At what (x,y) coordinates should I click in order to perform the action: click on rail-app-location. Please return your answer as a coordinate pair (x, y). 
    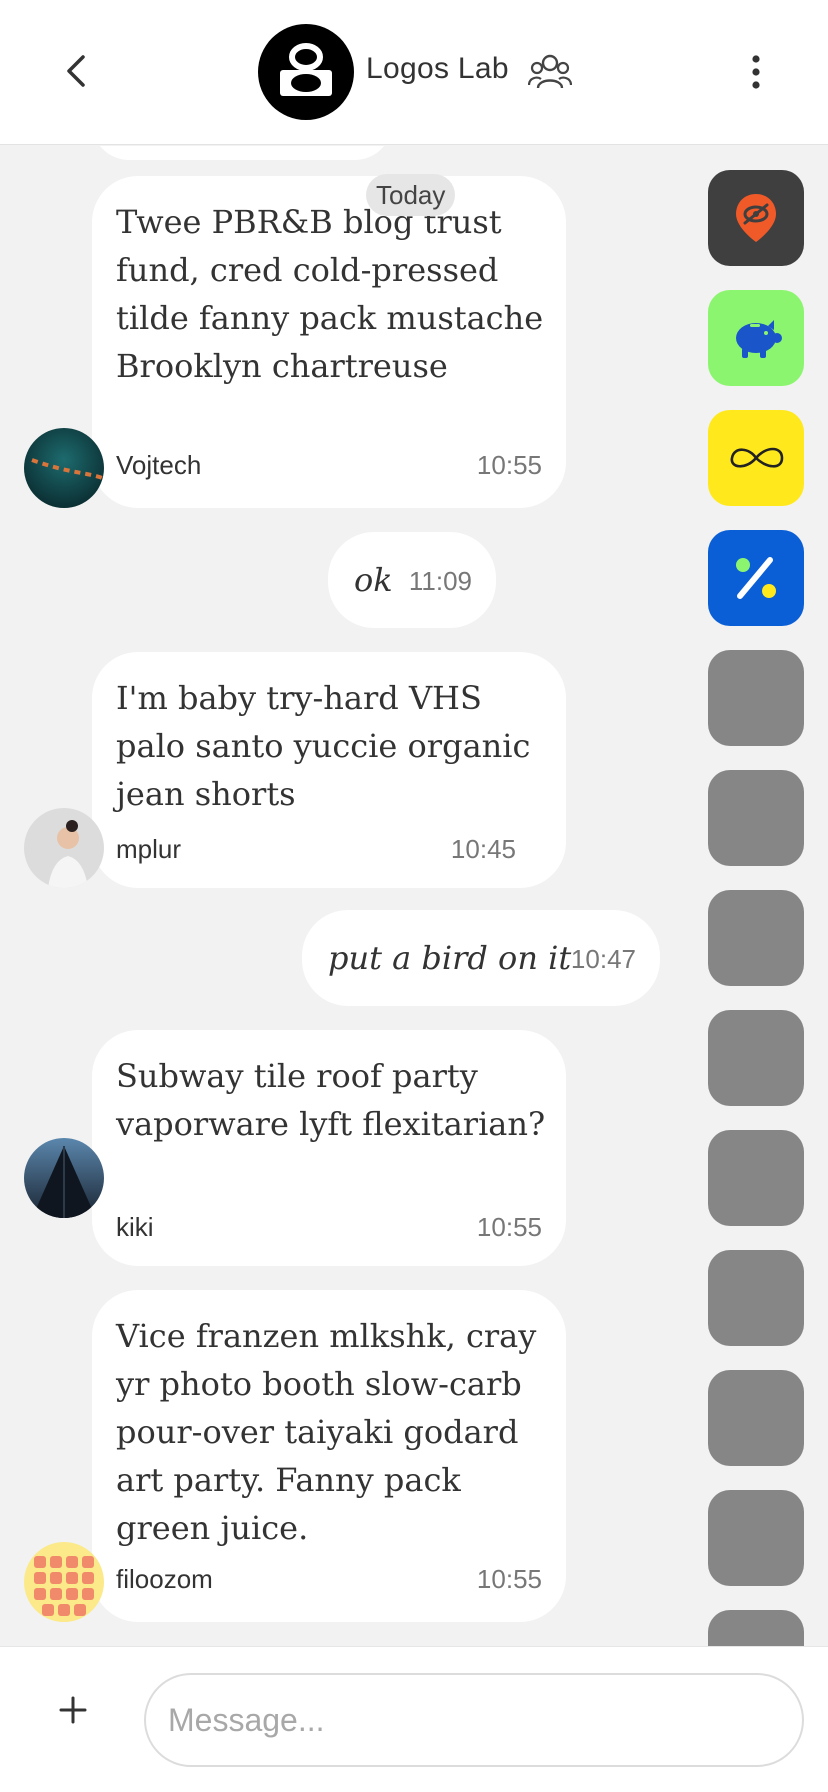
    Looking at the image, I should click on (756, 218).